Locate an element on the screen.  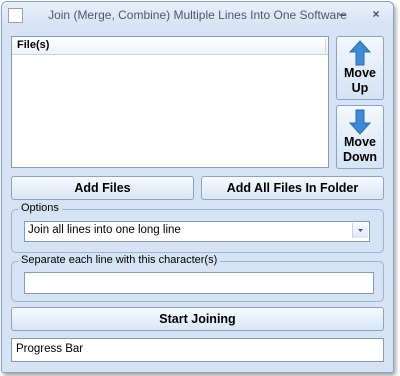
chevron-down-icon is located at coordinates (360, 230).